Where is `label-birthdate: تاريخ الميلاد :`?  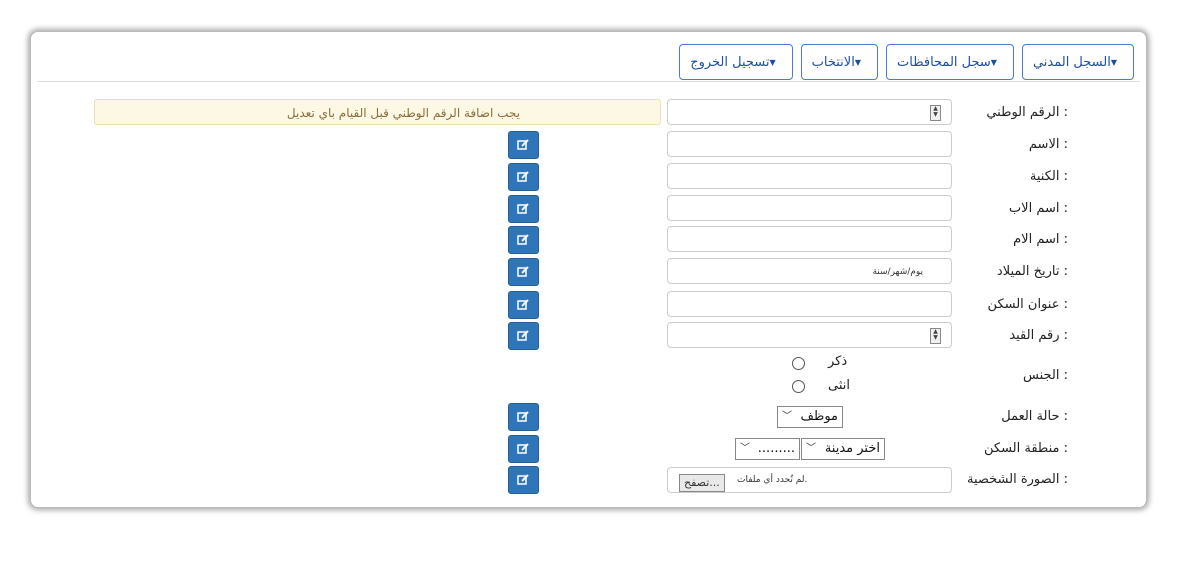 label-birthdate: تاريخ الميلاد : is located at coordinates (1032, 271).